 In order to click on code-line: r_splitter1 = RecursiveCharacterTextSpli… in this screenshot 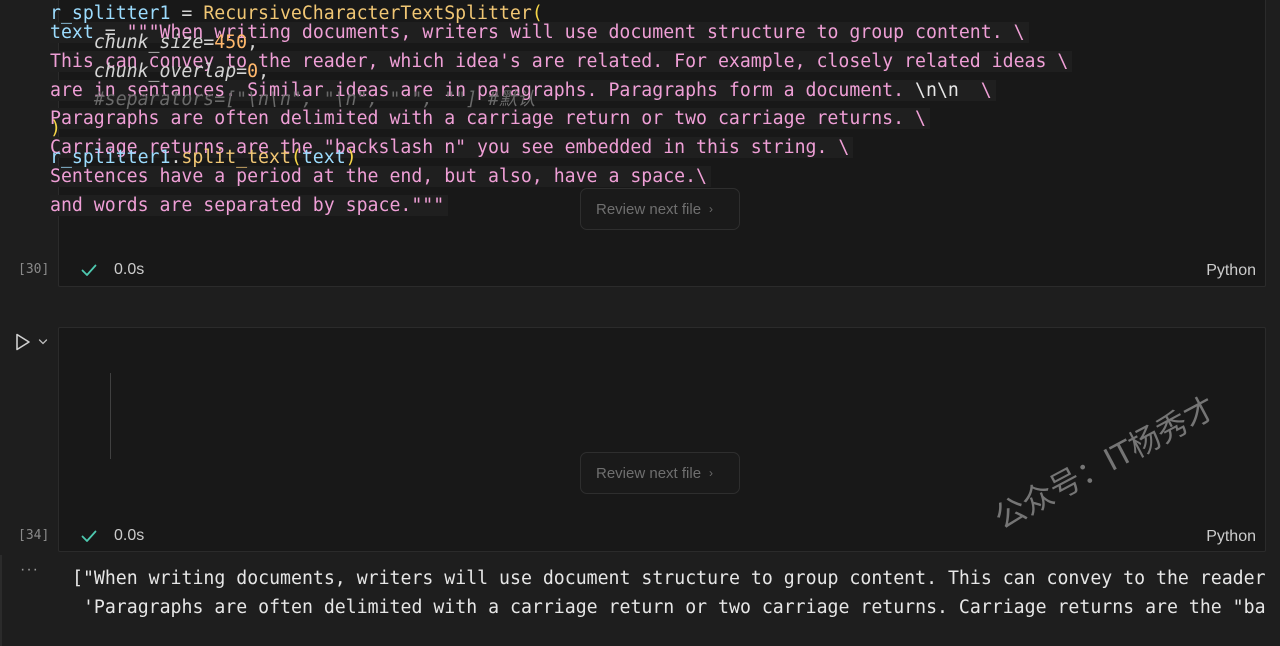, I will do `click(296, 14)`.